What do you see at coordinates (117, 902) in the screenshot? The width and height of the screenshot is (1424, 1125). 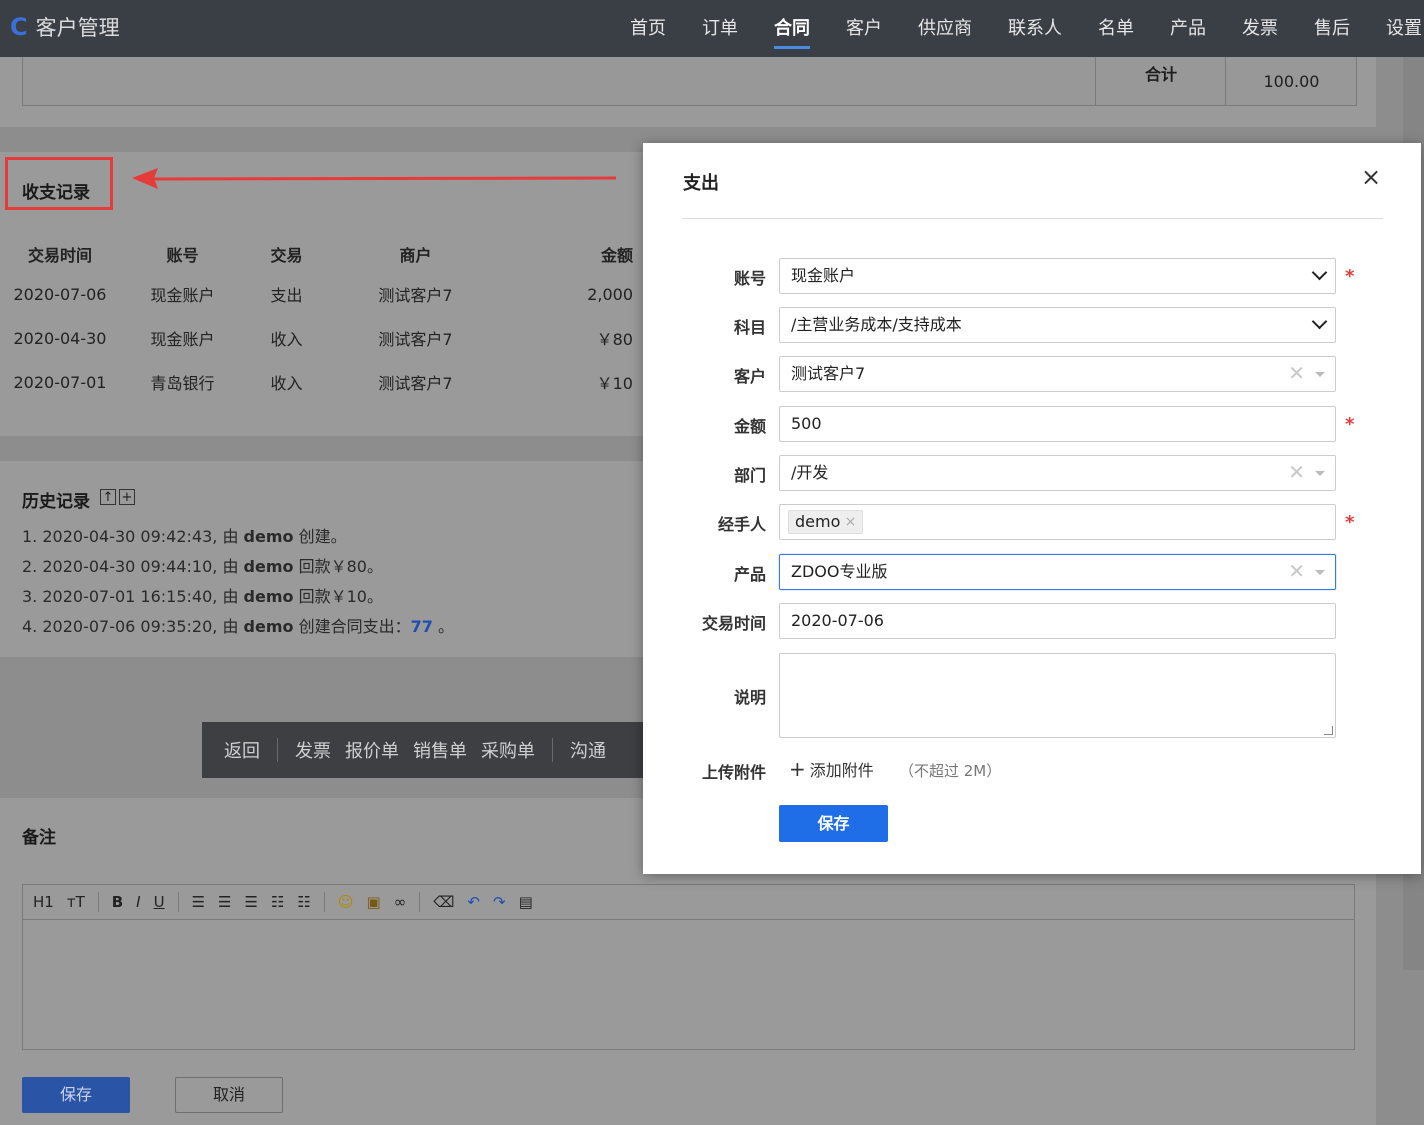 I see `bold-button: B` at bounding box center [117, 902].